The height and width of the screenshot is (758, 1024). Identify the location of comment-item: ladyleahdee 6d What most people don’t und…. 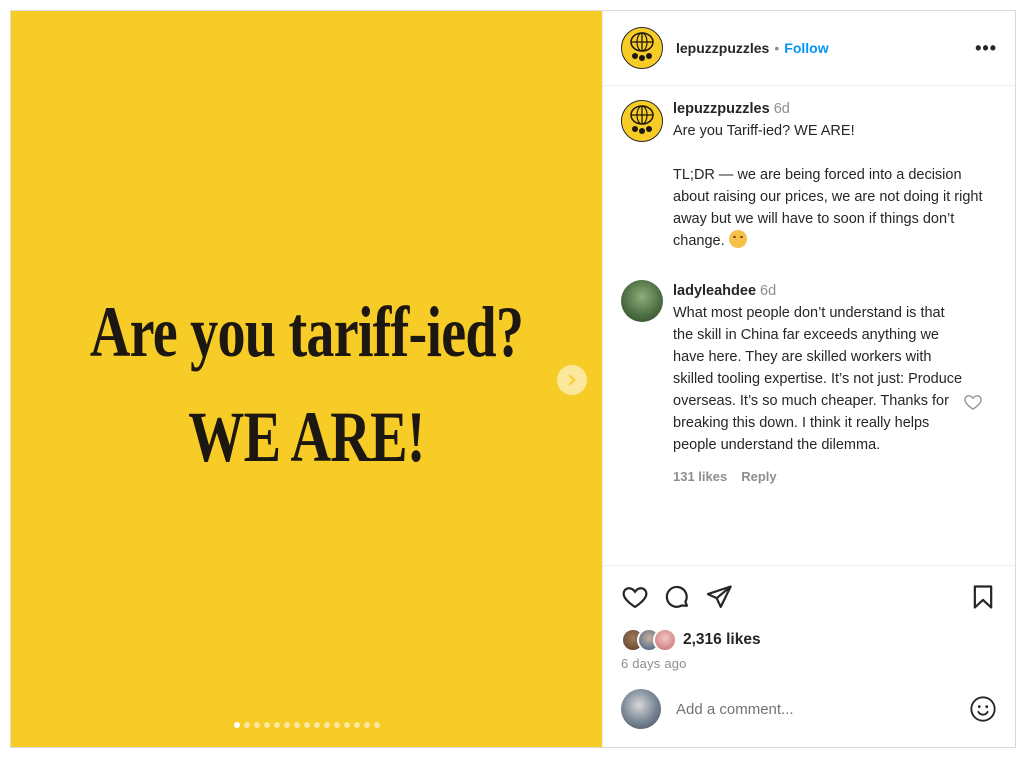
(809, 384).